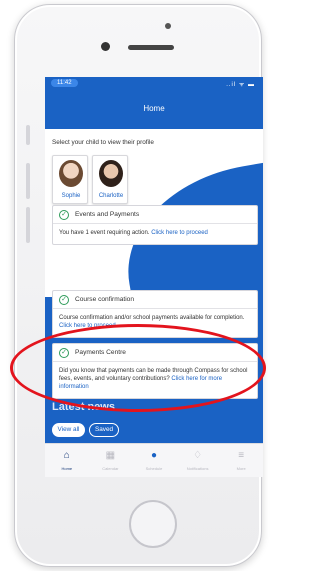 This screenshot has width=320, height=571. What do you see at coordinates (28, 135) in the screenshot?
I see `mute-switch` at bounding box center [28, 135].